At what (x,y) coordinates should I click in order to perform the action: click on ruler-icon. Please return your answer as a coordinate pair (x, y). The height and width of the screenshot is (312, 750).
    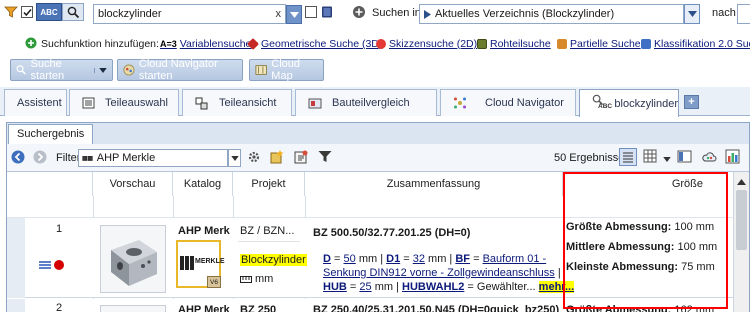
    Looking at the image, I should click on (246, 279).